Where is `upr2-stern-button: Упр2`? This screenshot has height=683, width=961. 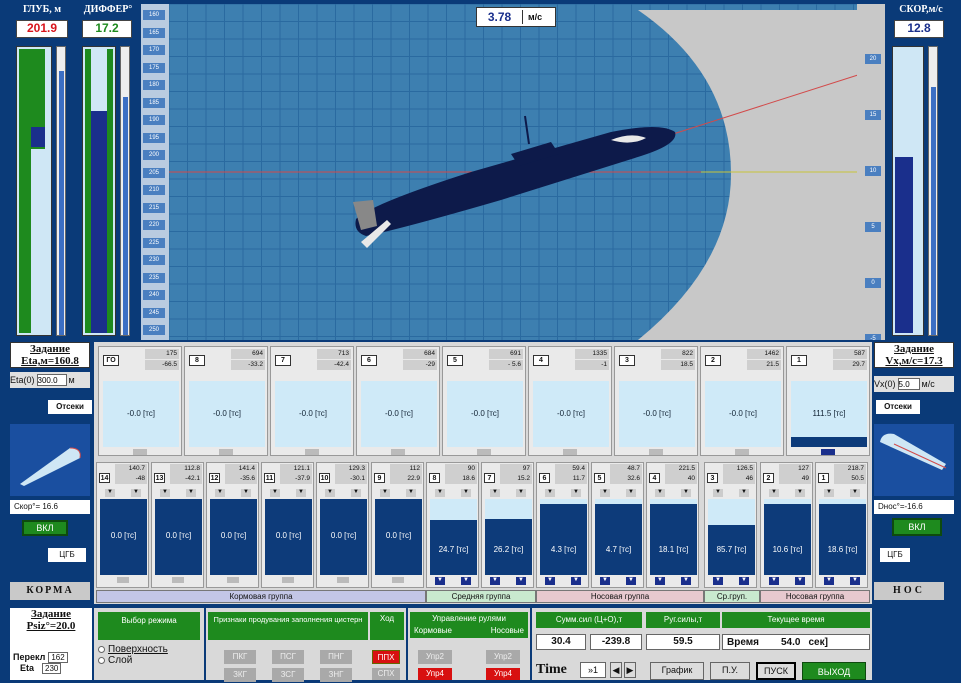 upr2-stern-button: Упр2 is located at coordinates (435, 657).